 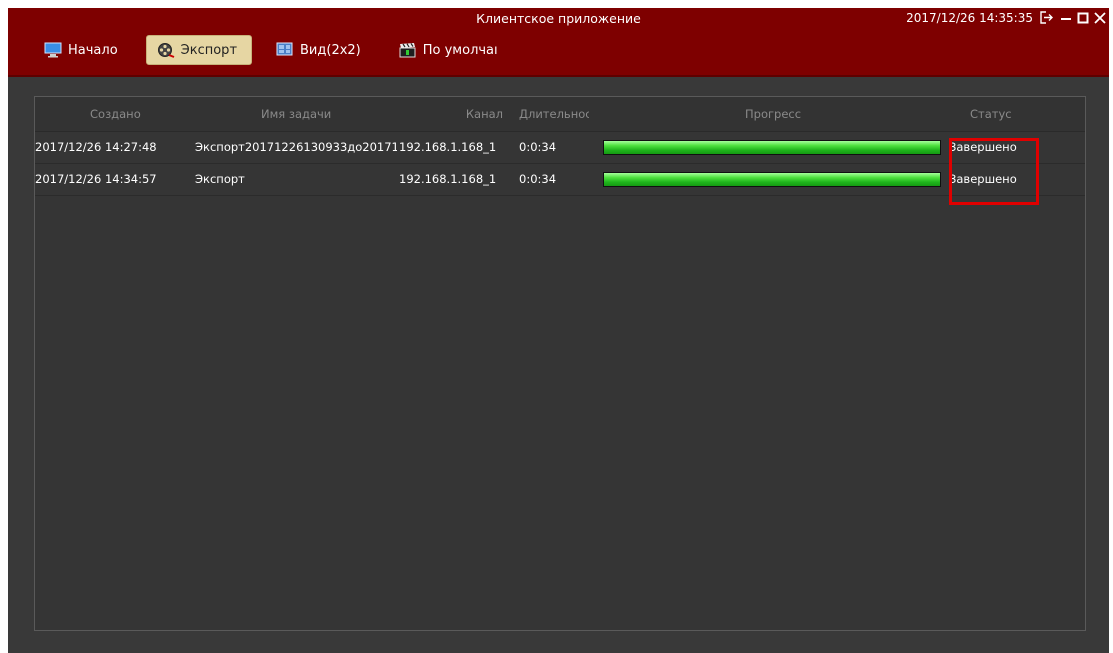 I want to click on monitor-icon, so click(x=53, y=50).